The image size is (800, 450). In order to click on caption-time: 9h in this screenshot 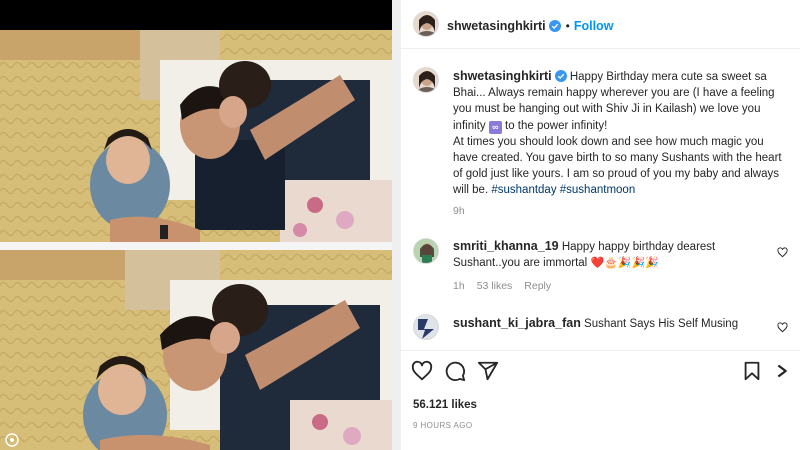, I will do `click(459, 211)`.